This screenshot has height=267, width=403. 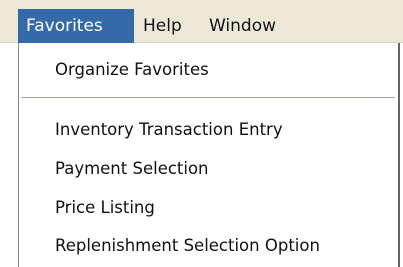 What do you see at coordinates (242, 26) in the screenshot?
I see `menu-window: Window` at bounding box center [242, 26].